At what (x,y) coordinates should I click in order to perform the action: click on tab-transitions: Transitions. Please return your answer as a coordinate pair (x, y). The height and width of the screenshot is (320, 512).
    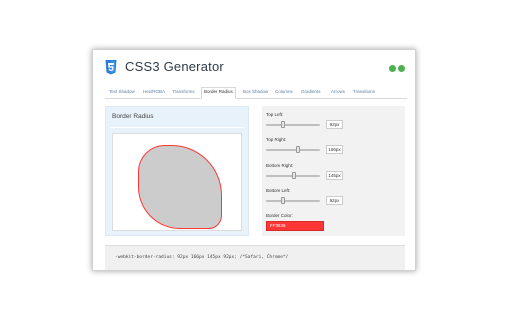
    Looking at the image, I should click on (364, 93).